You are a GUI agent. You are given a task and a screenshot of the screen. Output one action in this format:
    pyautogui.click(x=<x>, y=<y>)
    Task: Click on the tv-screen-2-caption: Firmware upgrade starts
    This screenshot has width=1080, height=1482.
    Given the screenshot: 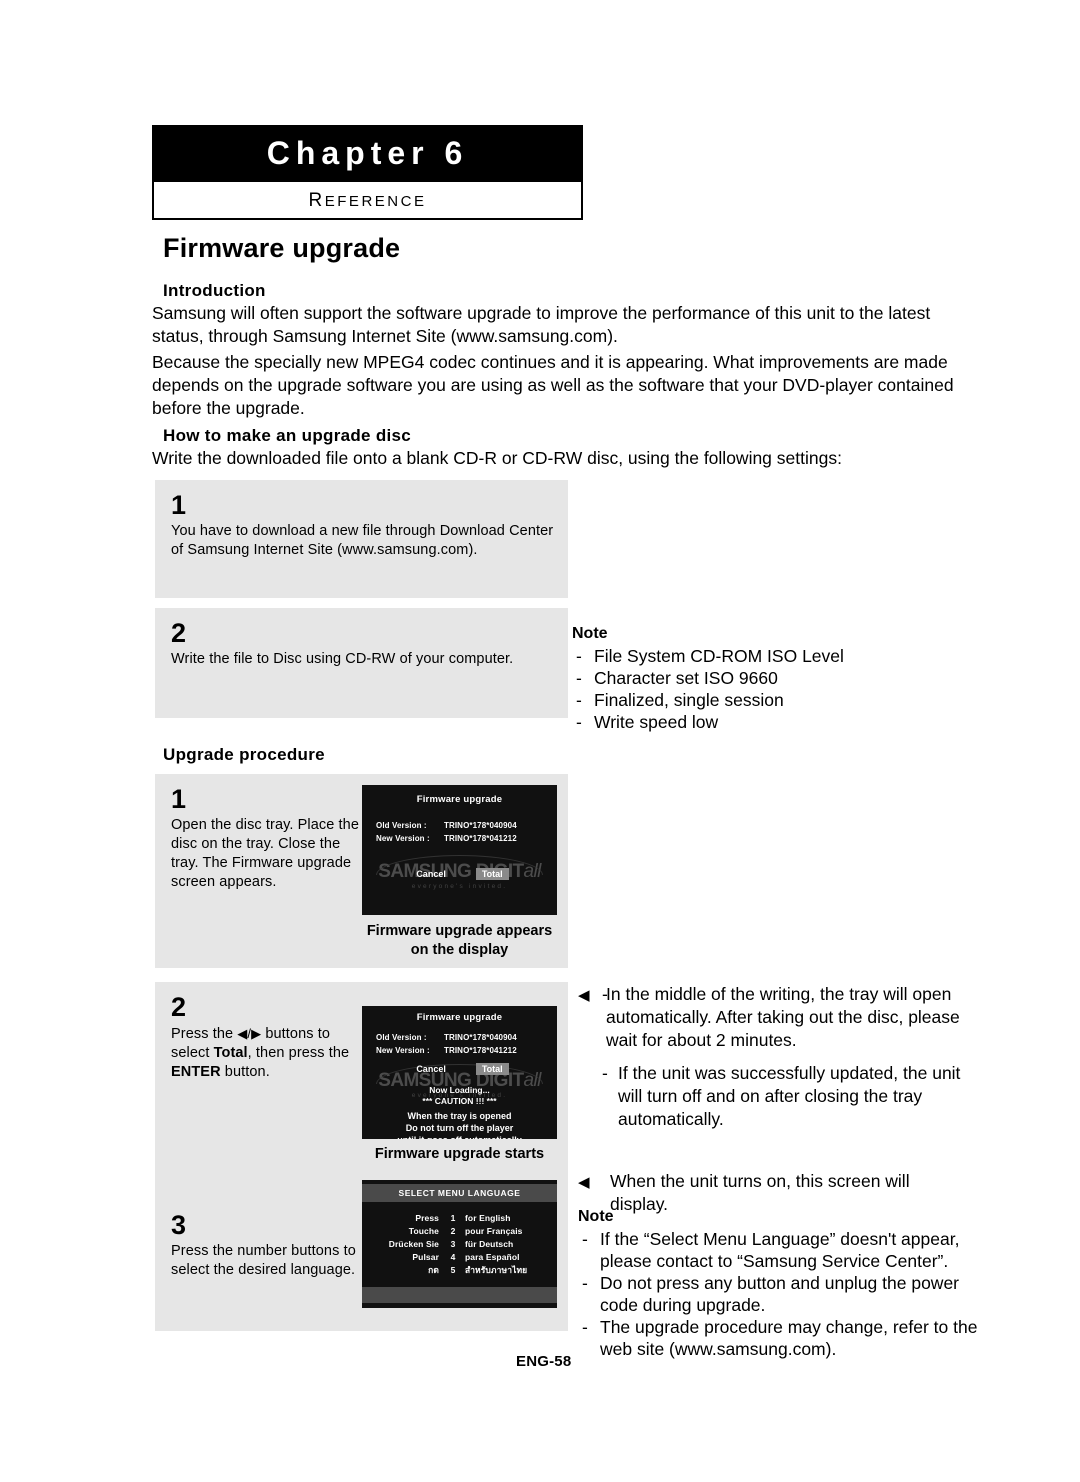 What is the action you would take?
    pyautogui.click(x=459, y=1154)
    